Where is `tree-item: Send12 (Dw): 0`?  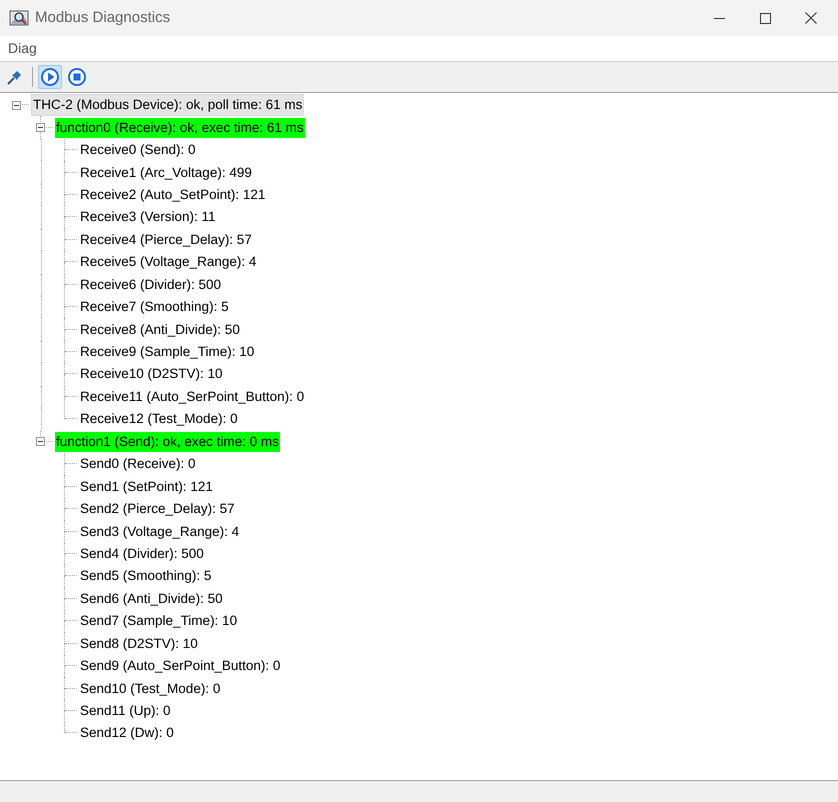
tree-item: Send12 (Dw): 0 is located at coordinates (127, 733).